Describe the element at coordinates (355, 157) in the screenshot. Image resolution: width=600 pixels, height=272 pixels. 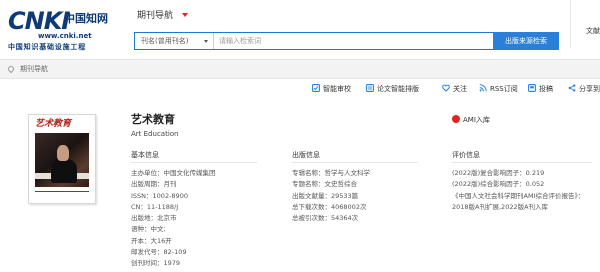
I see `publish-info-heading: 出版信息` at that location.